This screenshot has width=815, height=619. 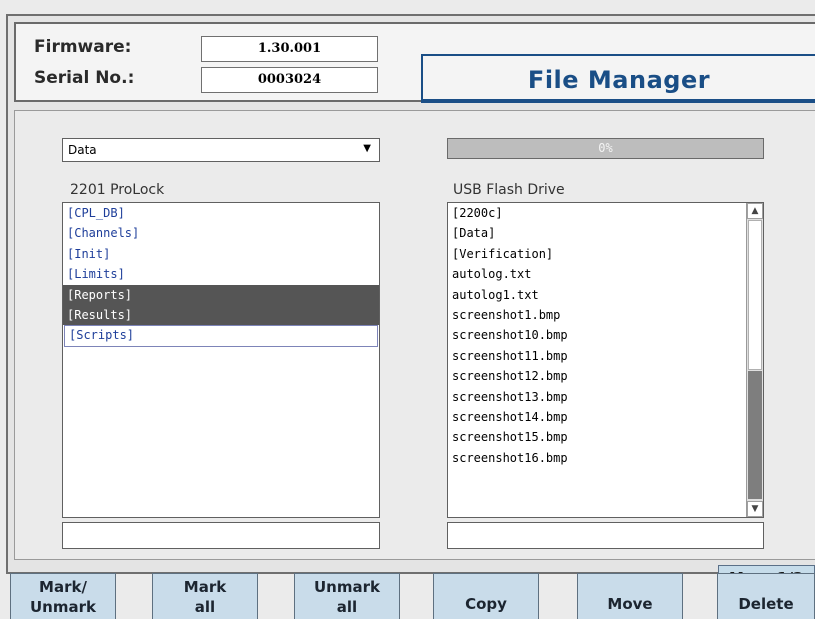 I want to click on destination-list-item: screenshot12.bmp, so click(x=605, y=376).